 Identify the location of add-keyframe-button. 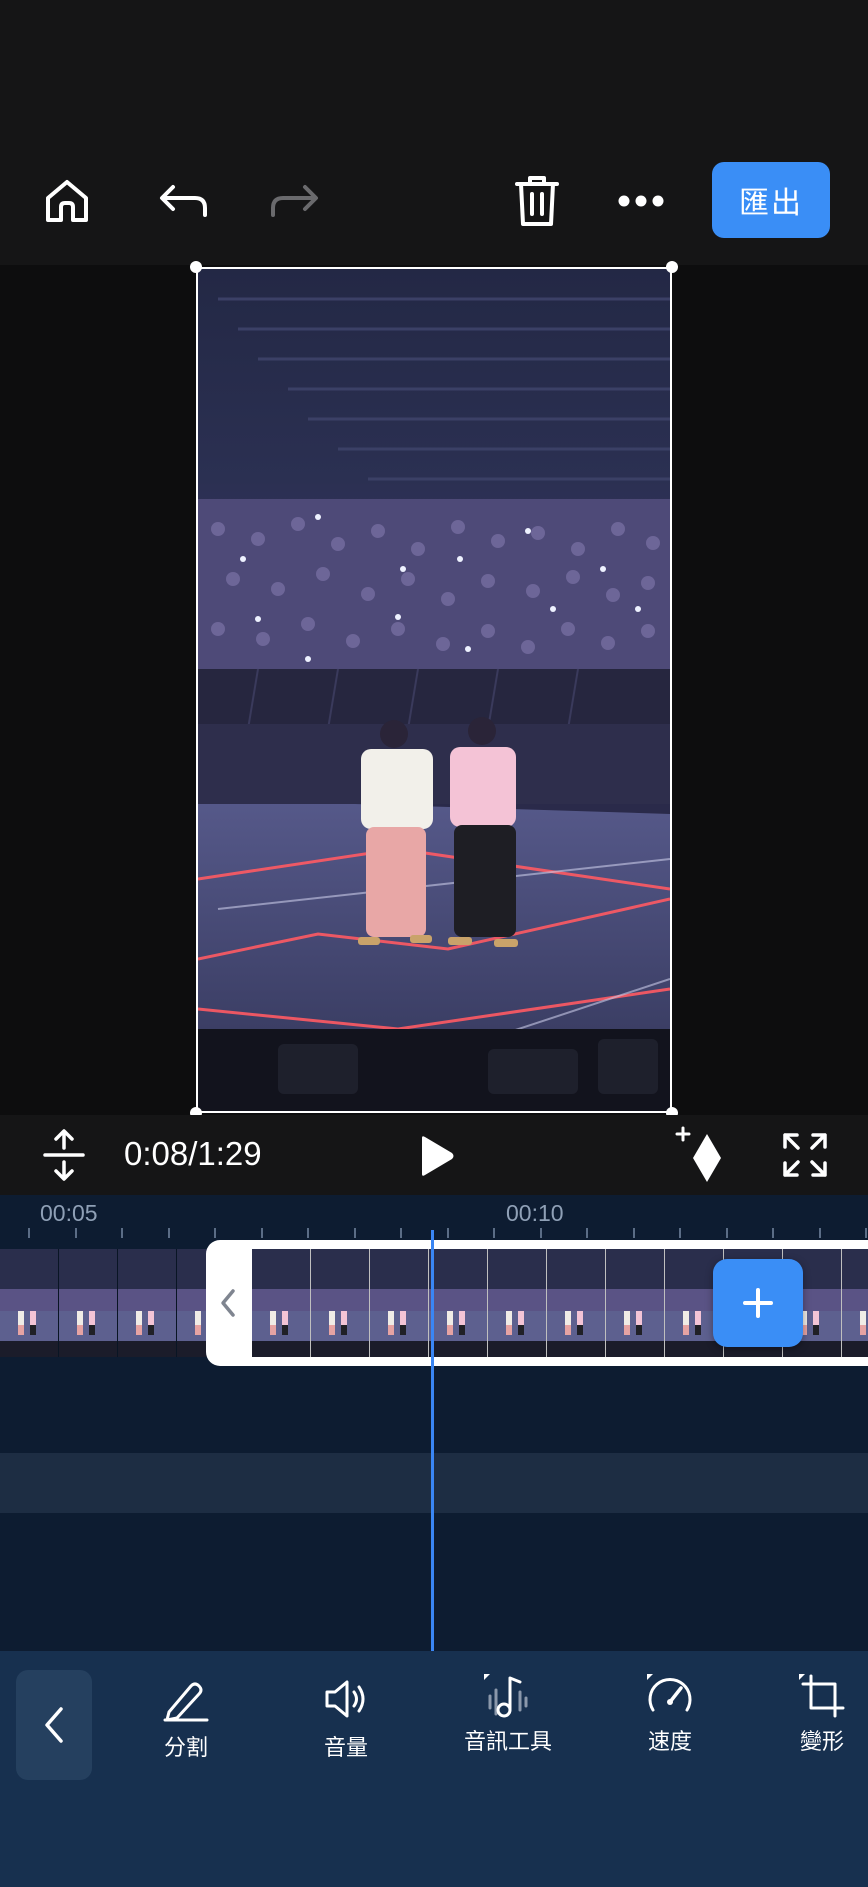
(702, 1154).